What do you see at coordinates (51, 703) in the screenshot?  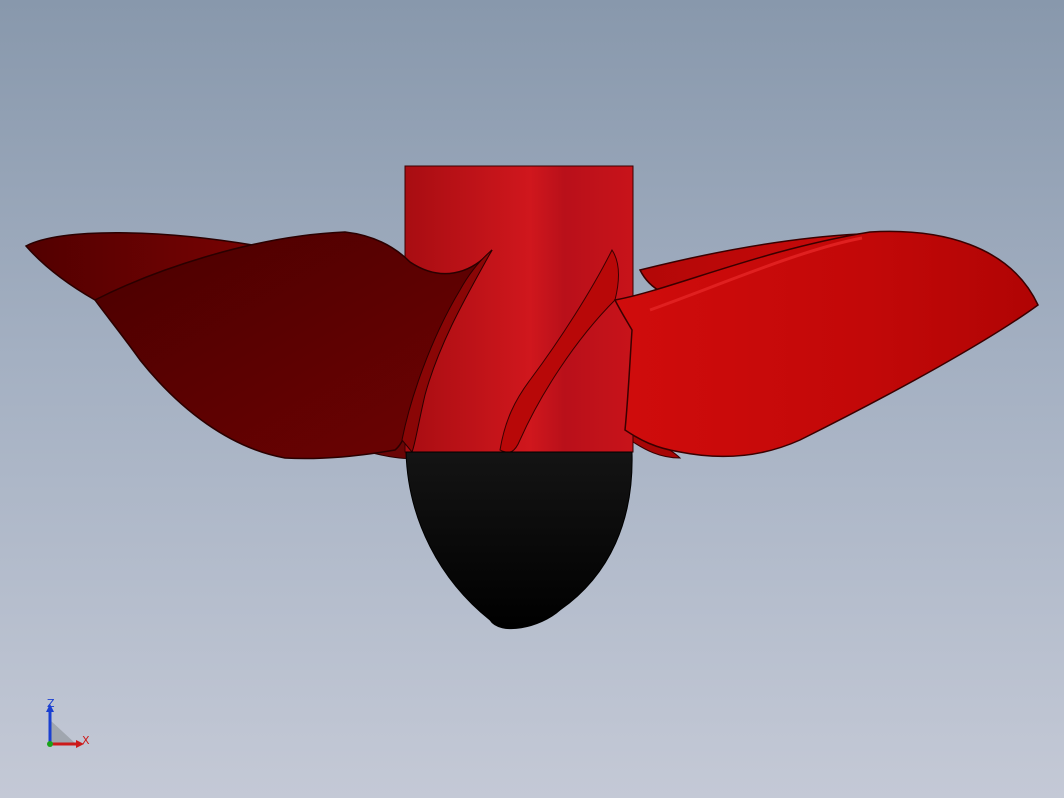 I see `triad-z-label: Z` at bounding box center [51, 703].